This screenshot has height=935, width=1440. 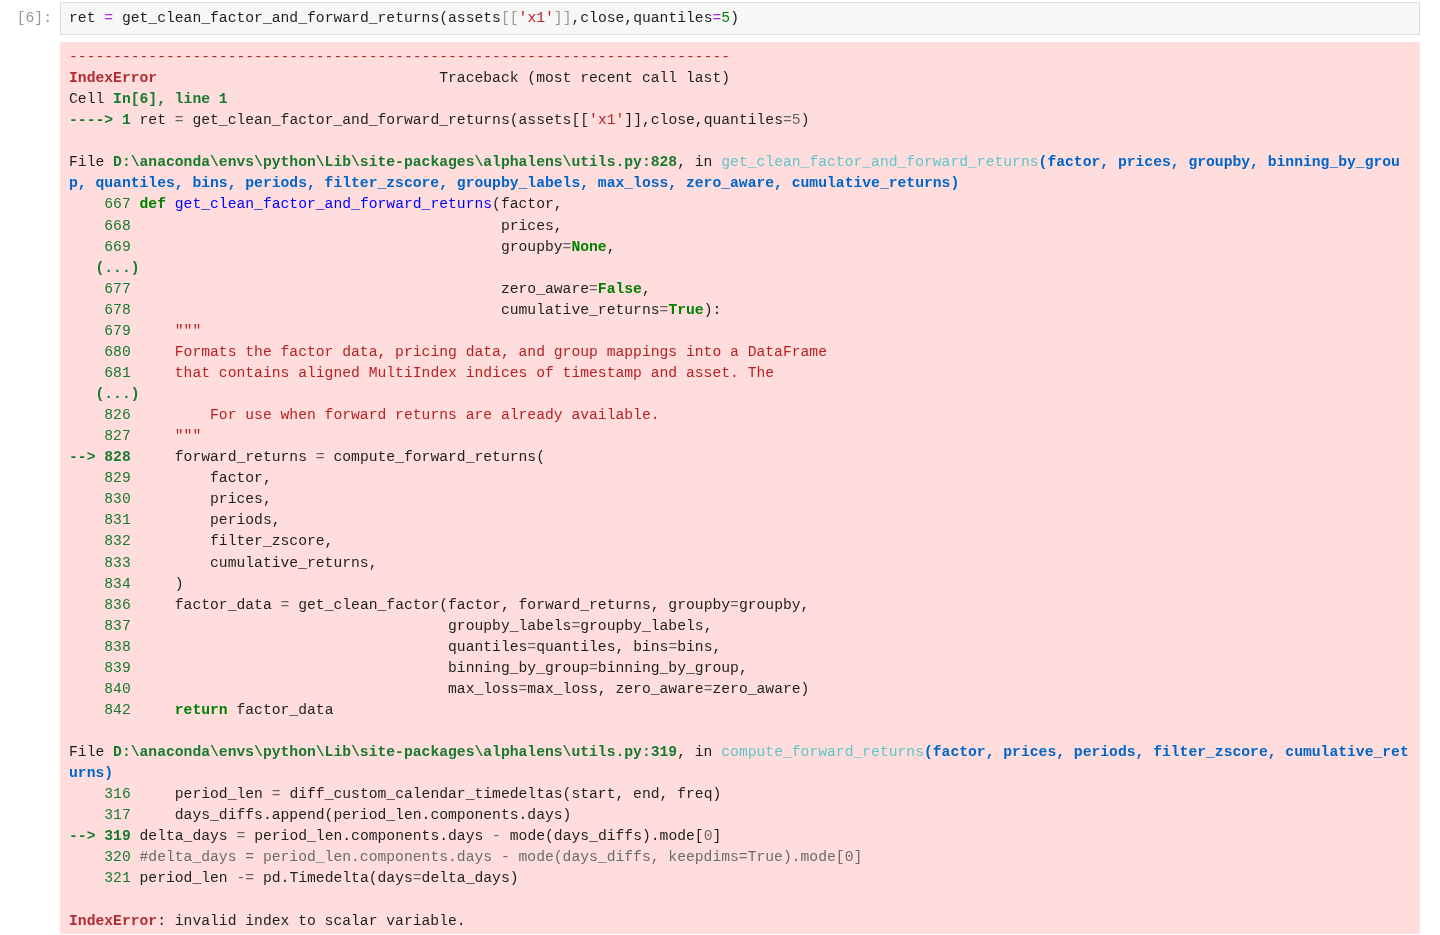 I want to click on execution-prompt: [6]:, so click(x=34, y=18).